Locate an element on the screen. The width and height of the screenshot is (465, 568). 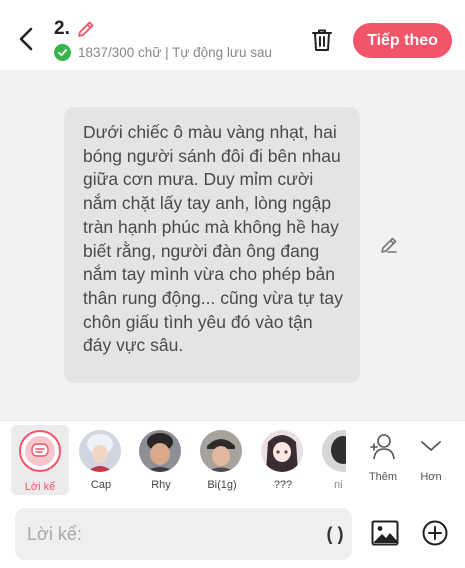
character-label: Rhy is located at coordinates (161, 485).